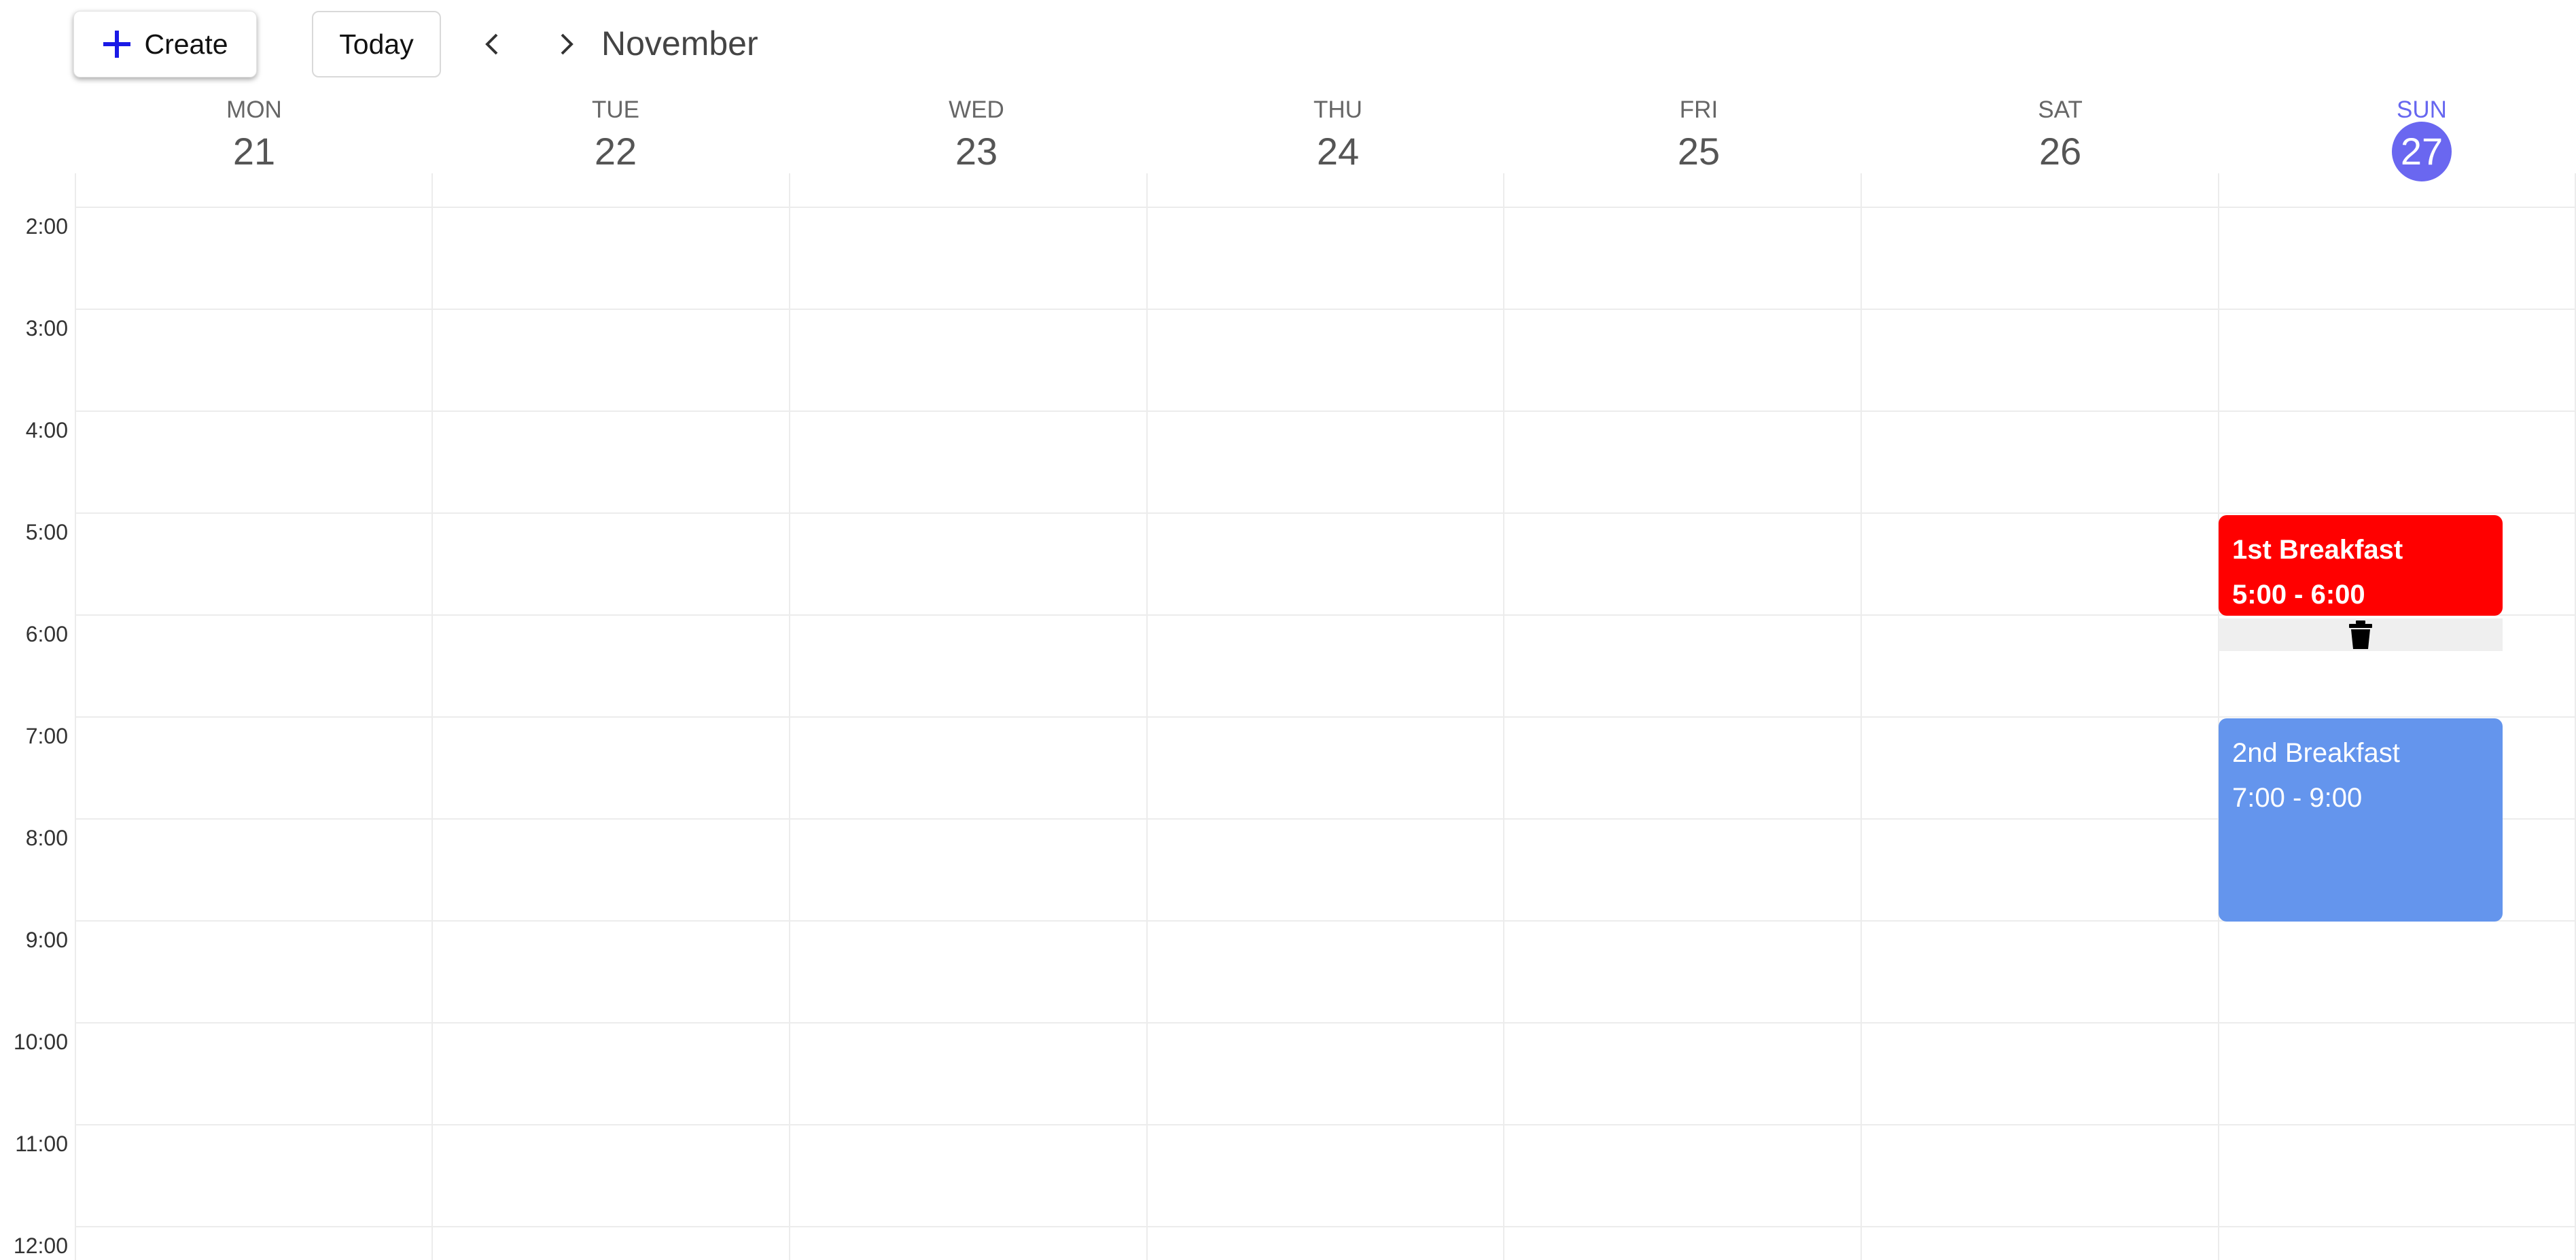 This screenshot has width=2576, height=1260. I want to click on time-label: 2:00, so click(46, 227).